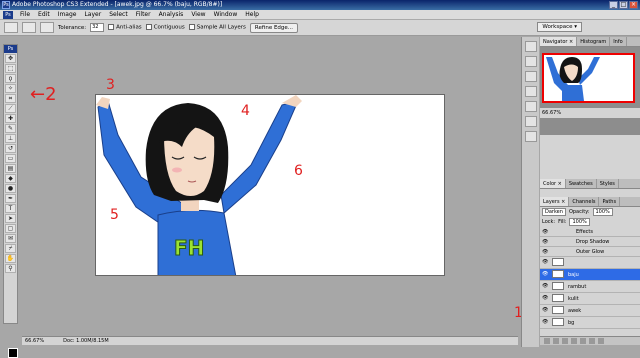  What do you see at coordinates (590, 263) in the screenshot?
I see `layer-row-blank: 👁` at bounding box center [590, 263].